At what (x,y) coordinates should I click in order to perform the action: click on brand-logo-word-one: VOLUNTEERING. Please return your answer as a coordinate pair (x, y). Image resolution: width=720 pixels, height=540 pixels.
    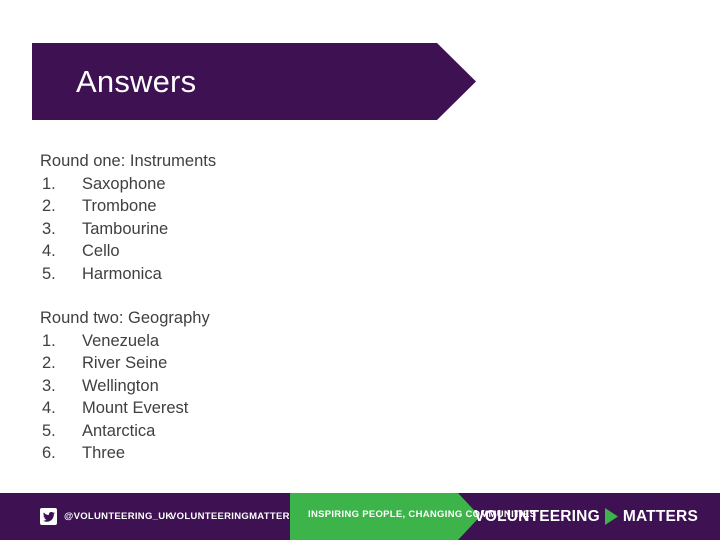
    Looking at the image, I should click on (537, 516).